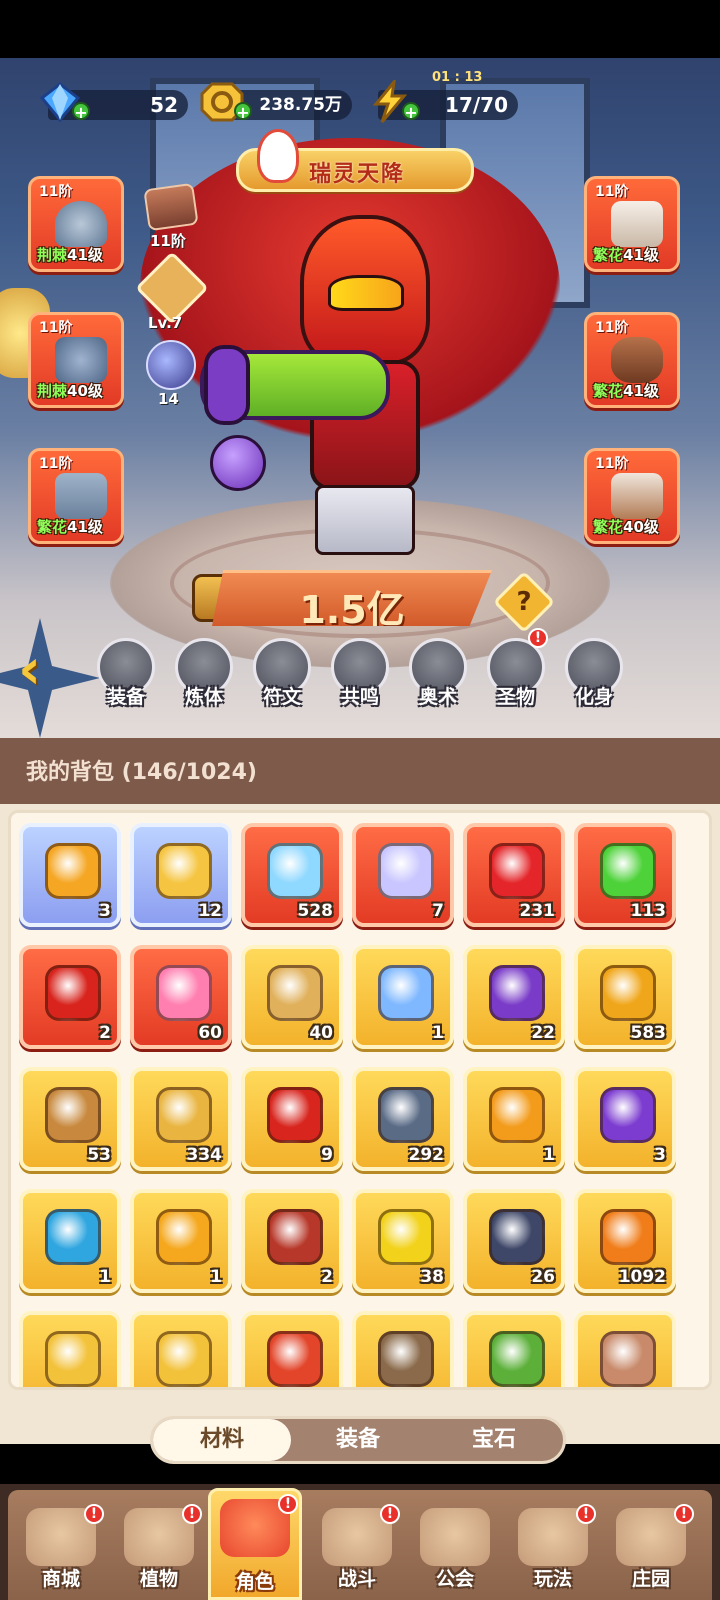 This screenshot has height=1600, width=720. Describe the element at coordinates (278, 156) in the screenshot. I see `lion-mascot-icon` at that location.